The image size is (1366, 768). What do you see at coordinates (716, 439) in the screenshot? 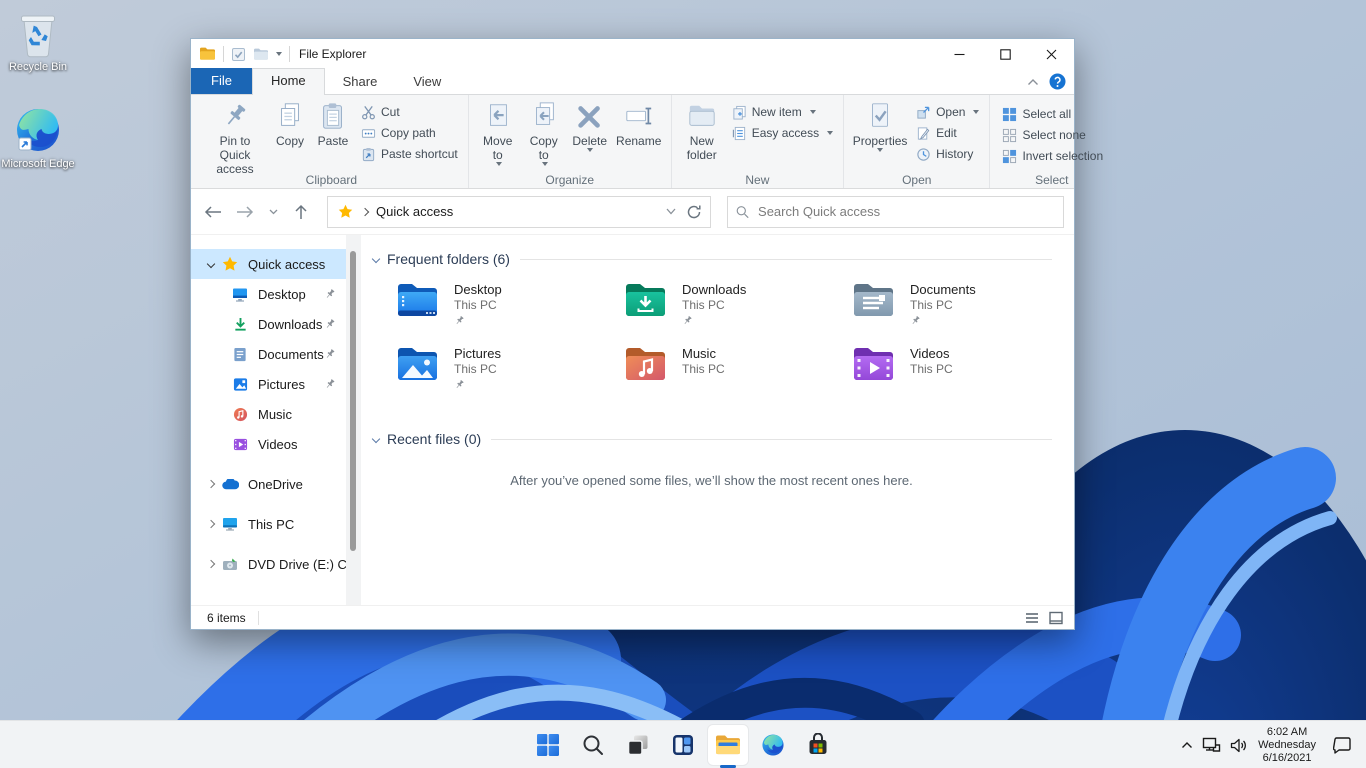
I see `recent-files-header: Recent files (0)` at bounding box center [716, 439].